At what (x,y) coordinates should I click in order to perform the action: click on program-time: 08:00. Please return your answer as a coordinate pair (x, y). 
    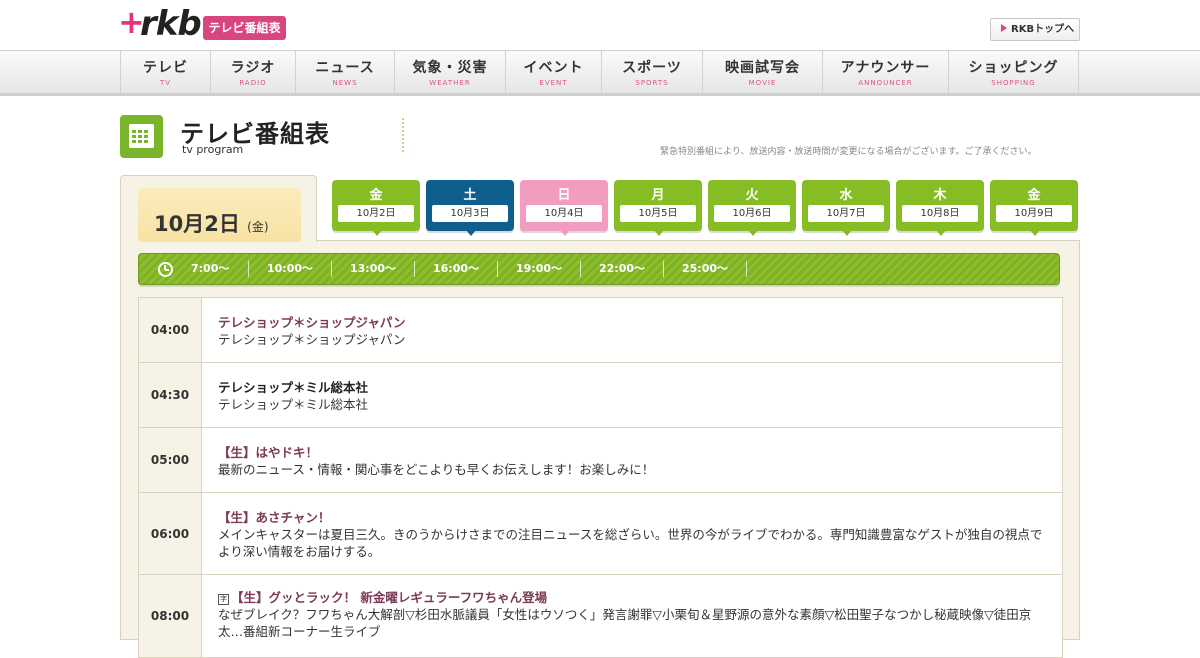
    Looking at the image, I should click on (170, 616).